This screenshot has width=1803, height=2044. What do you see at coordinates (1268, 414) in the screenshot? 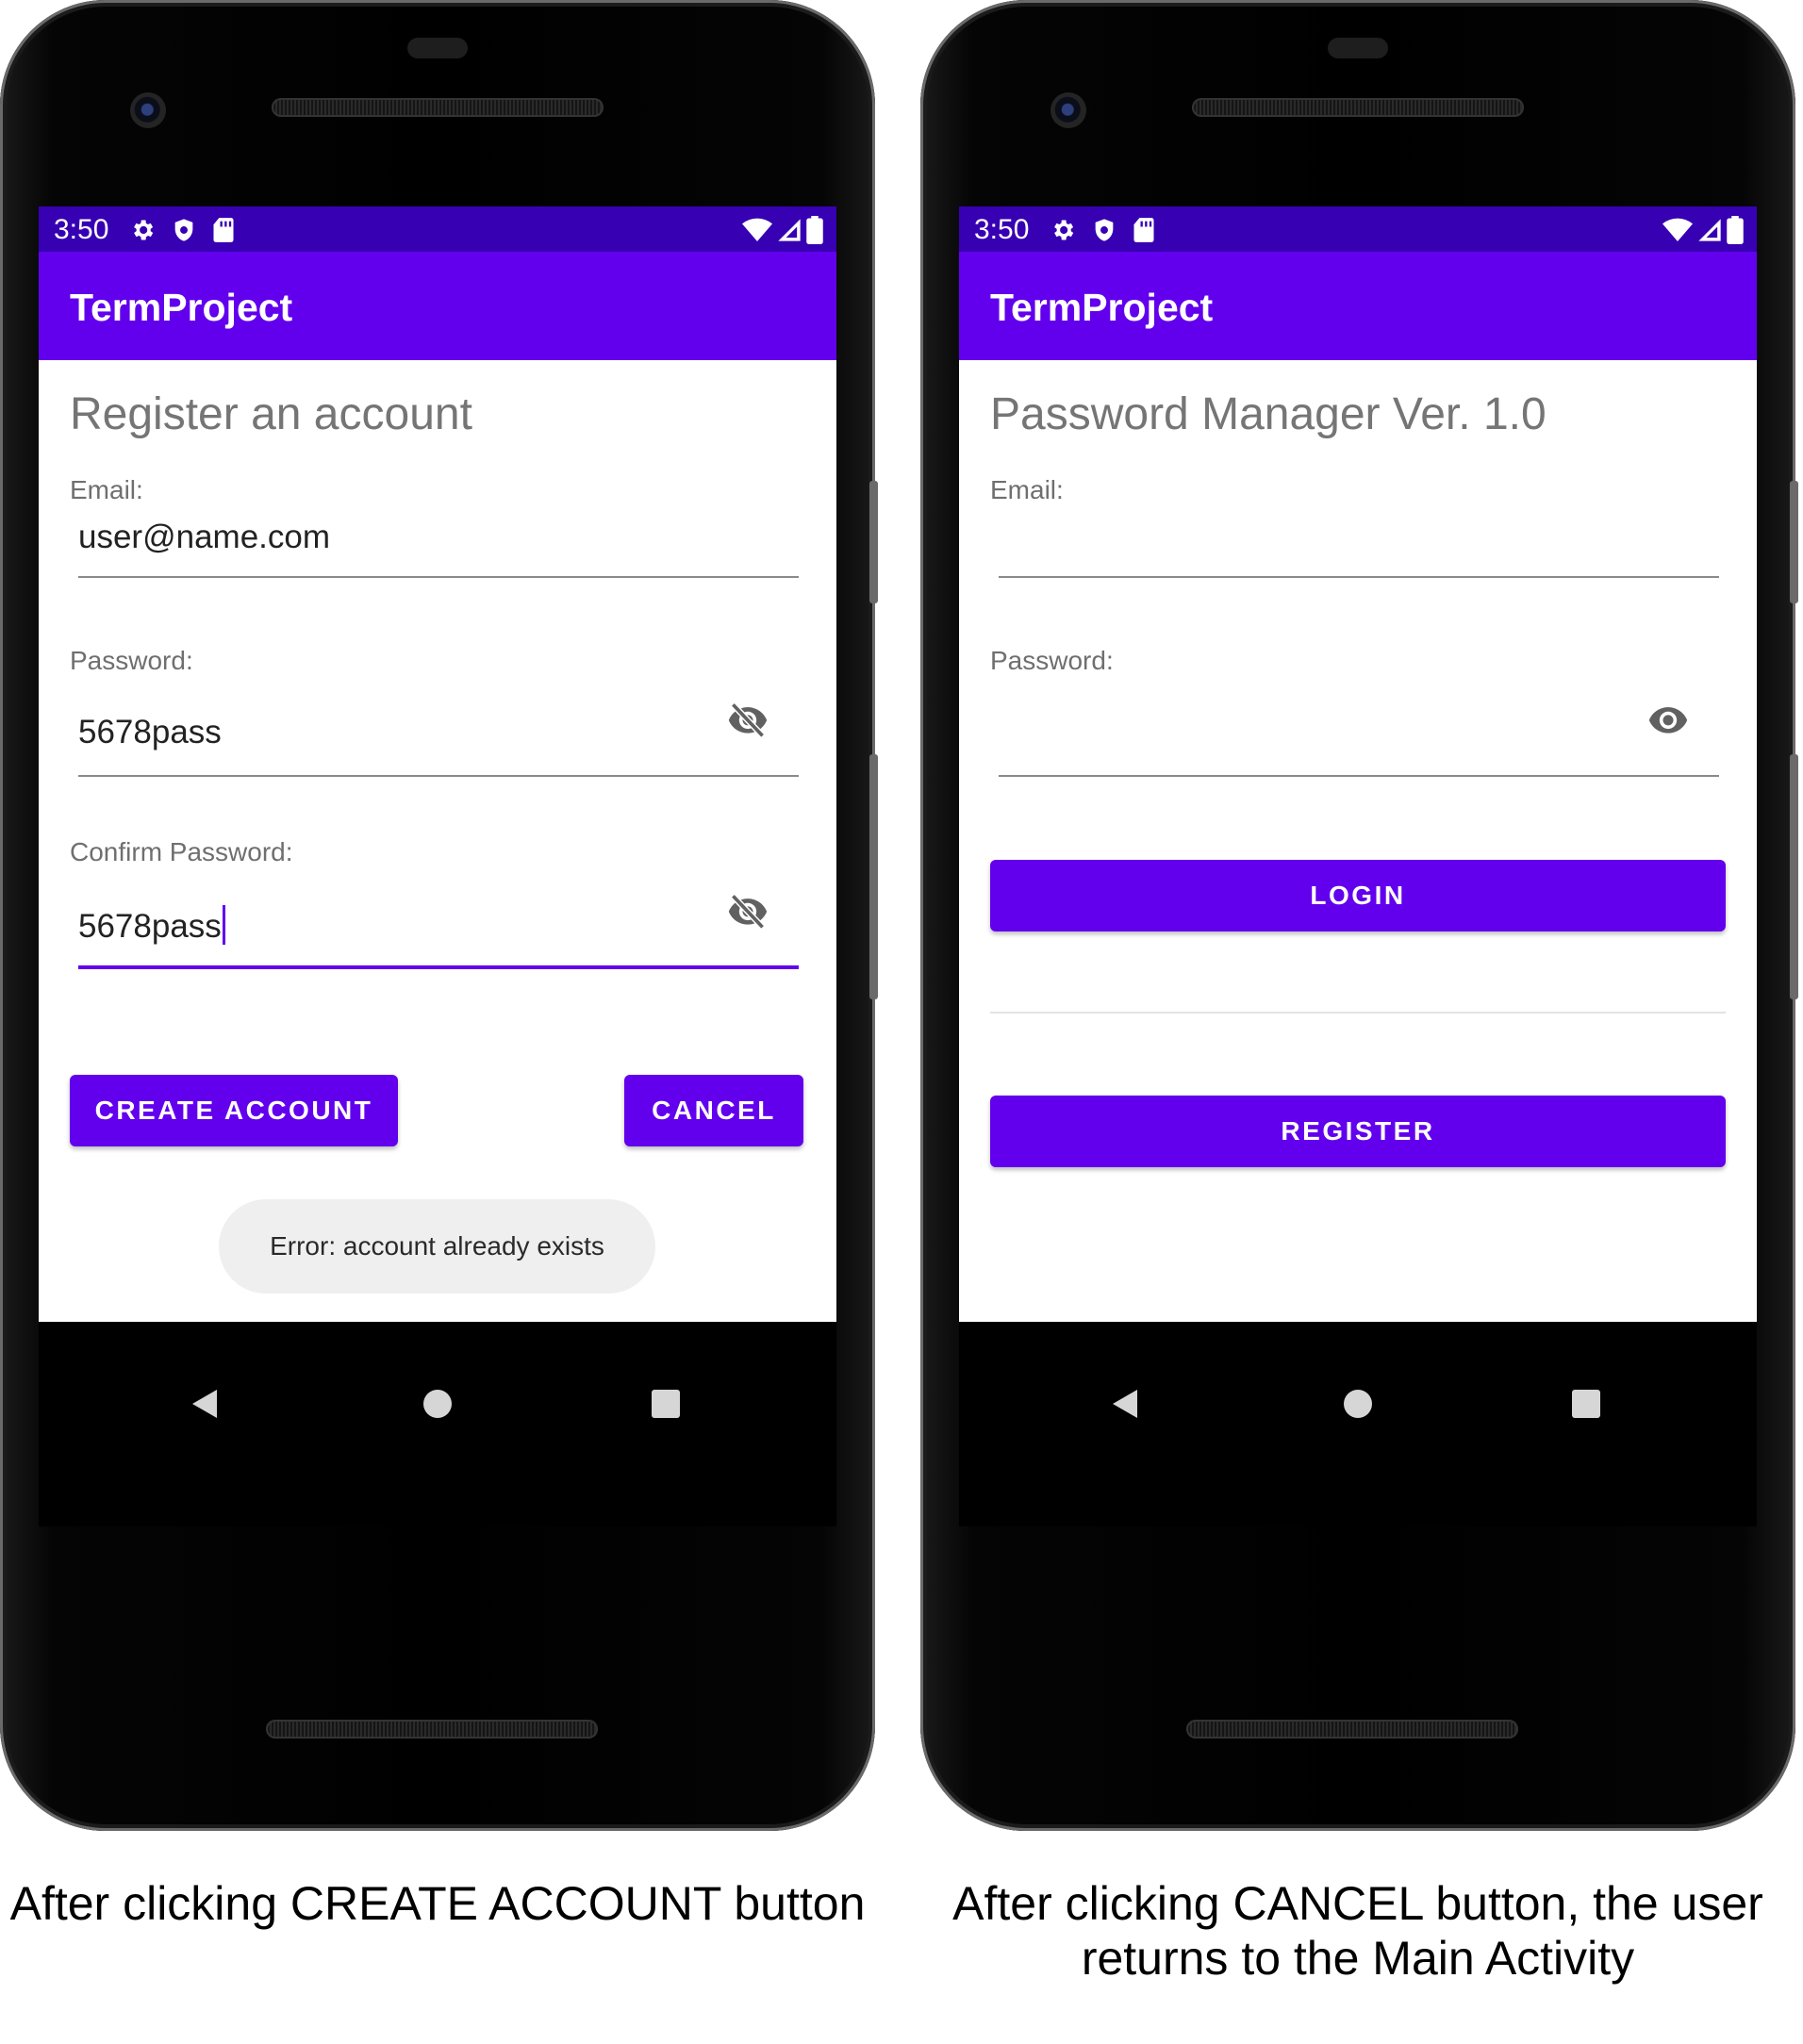
I see `page-title: Password Manager Ver. 1.0` at bounding box center [1268, 414].